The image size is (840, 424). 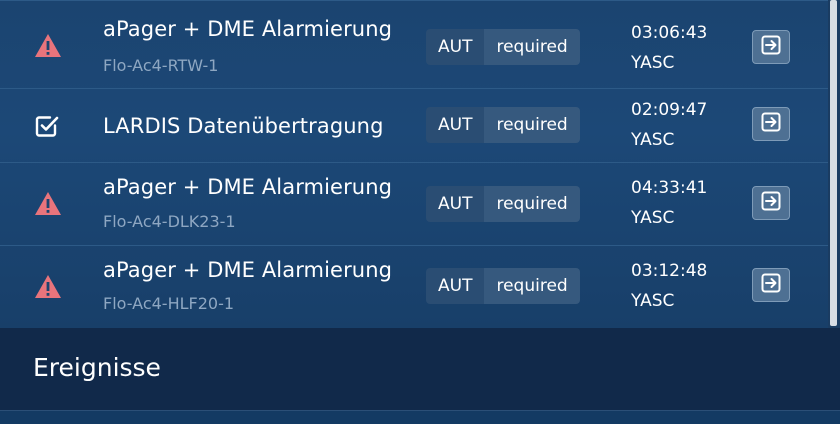 What do you see at coordinates (169, 303) in the screenshot?
I see `task-subtitle: Flo-Ac4-HLF20-1` at bounding box center [169, 303].